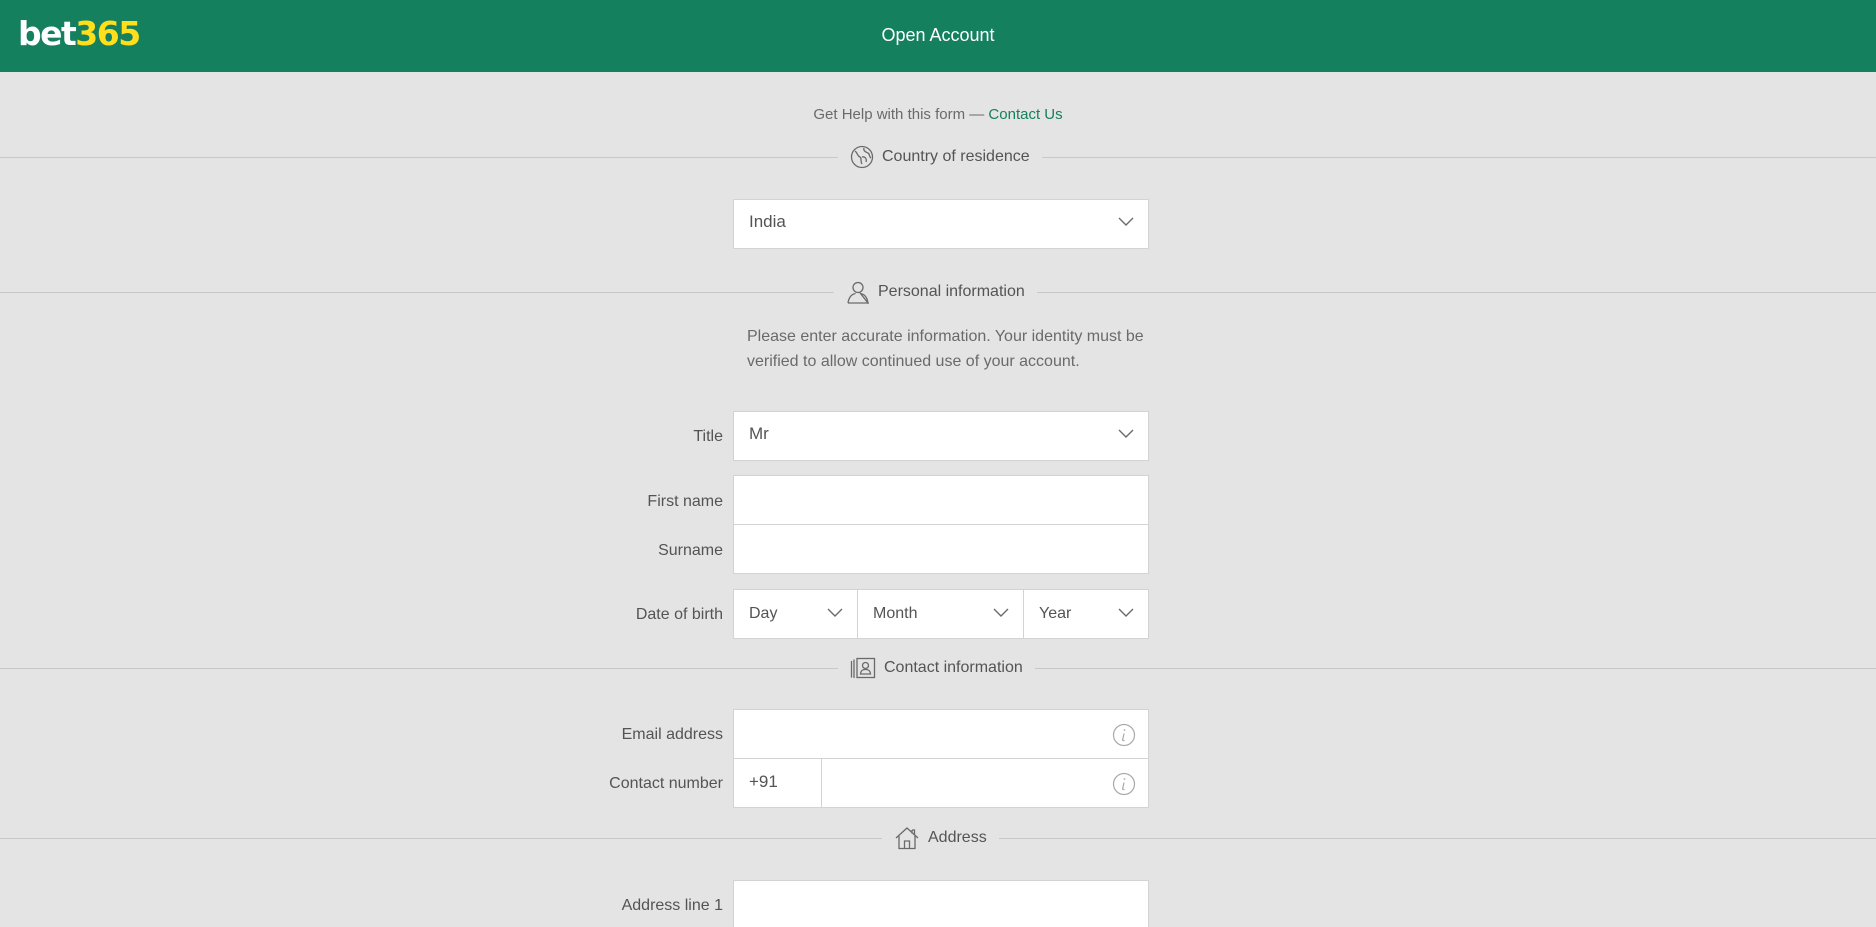  Describe the element at coordinates (795, 614) in the screenshot. I see `dob-day-select: Day` at that location.